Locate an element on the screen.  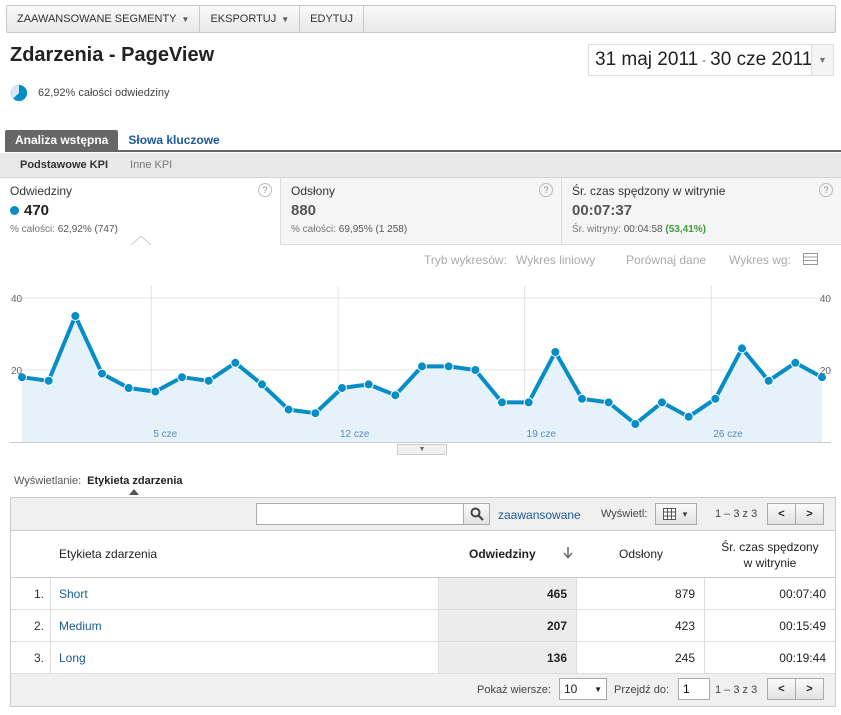
kpi-sub-value: 69,95% (1 258) is located at coordinates (373, 229).